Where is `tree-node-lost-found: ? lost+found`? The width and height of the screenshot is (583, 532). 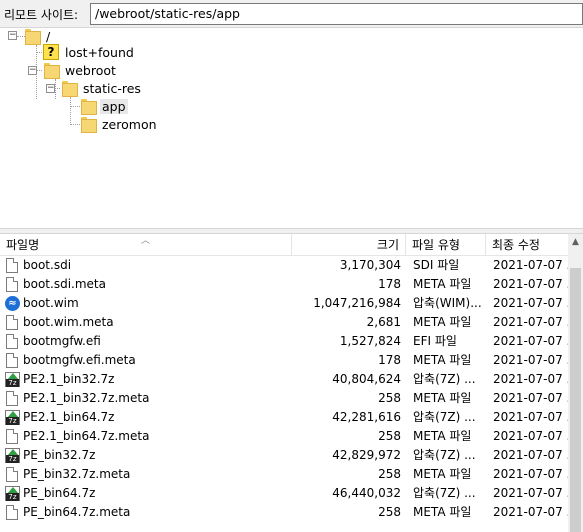
tree-node-lost-found: ? lost+found is located at coordinates (89, 52).